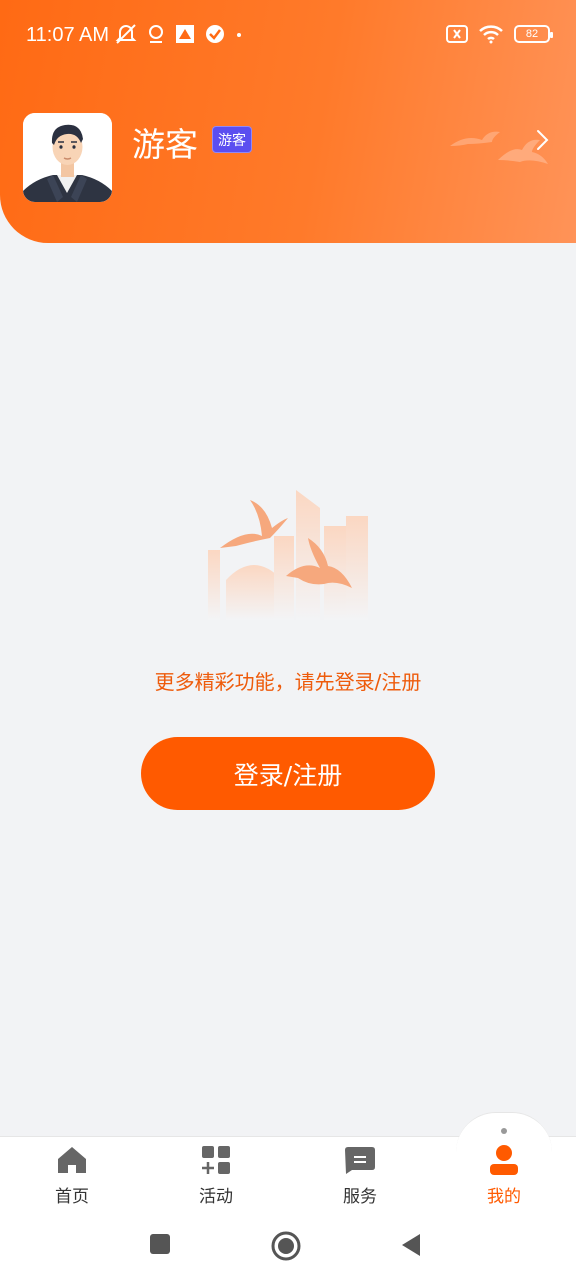 The image size is (576, 1280). I want to click on status-system-icons: 82, so click(499, 34).